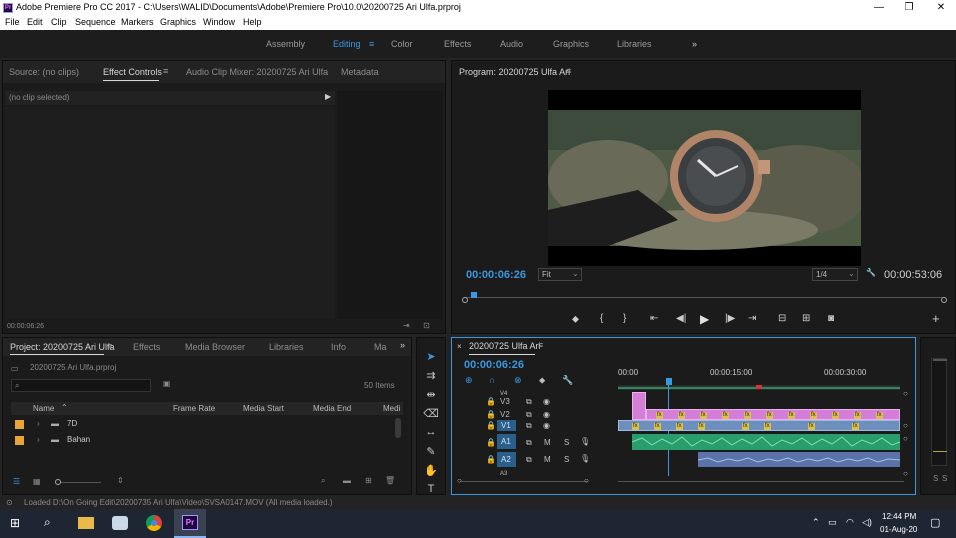 This screenshot has width=956, height=538. I want to click on column-media-start: Media Start, so click(263, 408).